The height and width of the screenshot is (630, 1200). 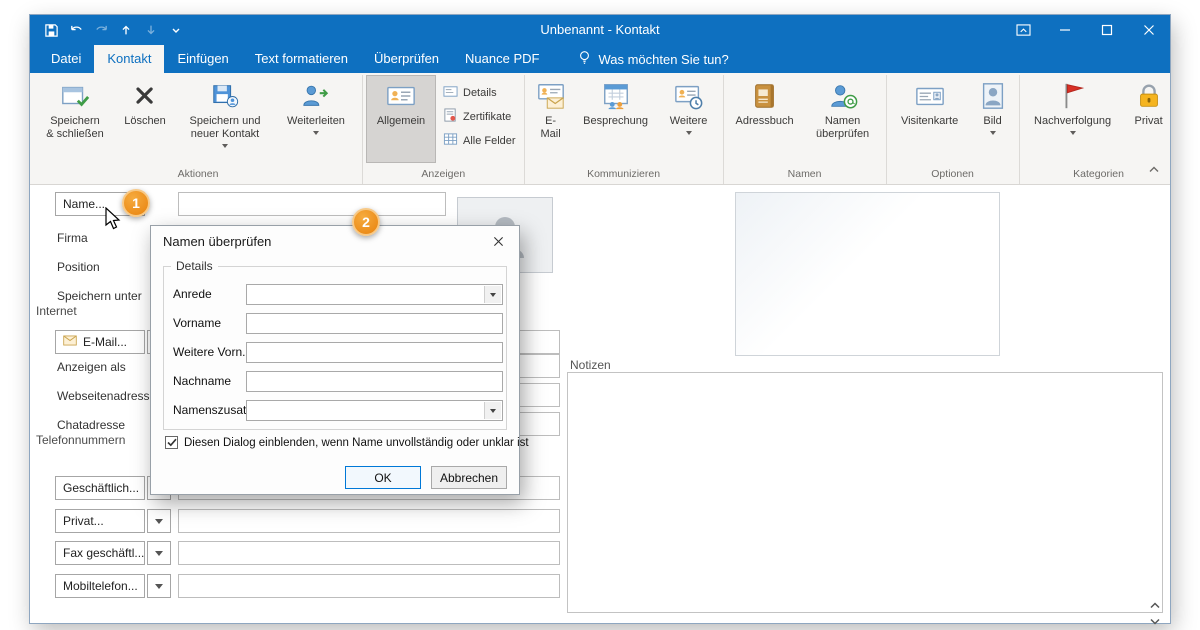 What do you see at coordinates (159, 553) in the screenshot?
I see `phone-fax-dropdown` at bounding box center [159, 553].